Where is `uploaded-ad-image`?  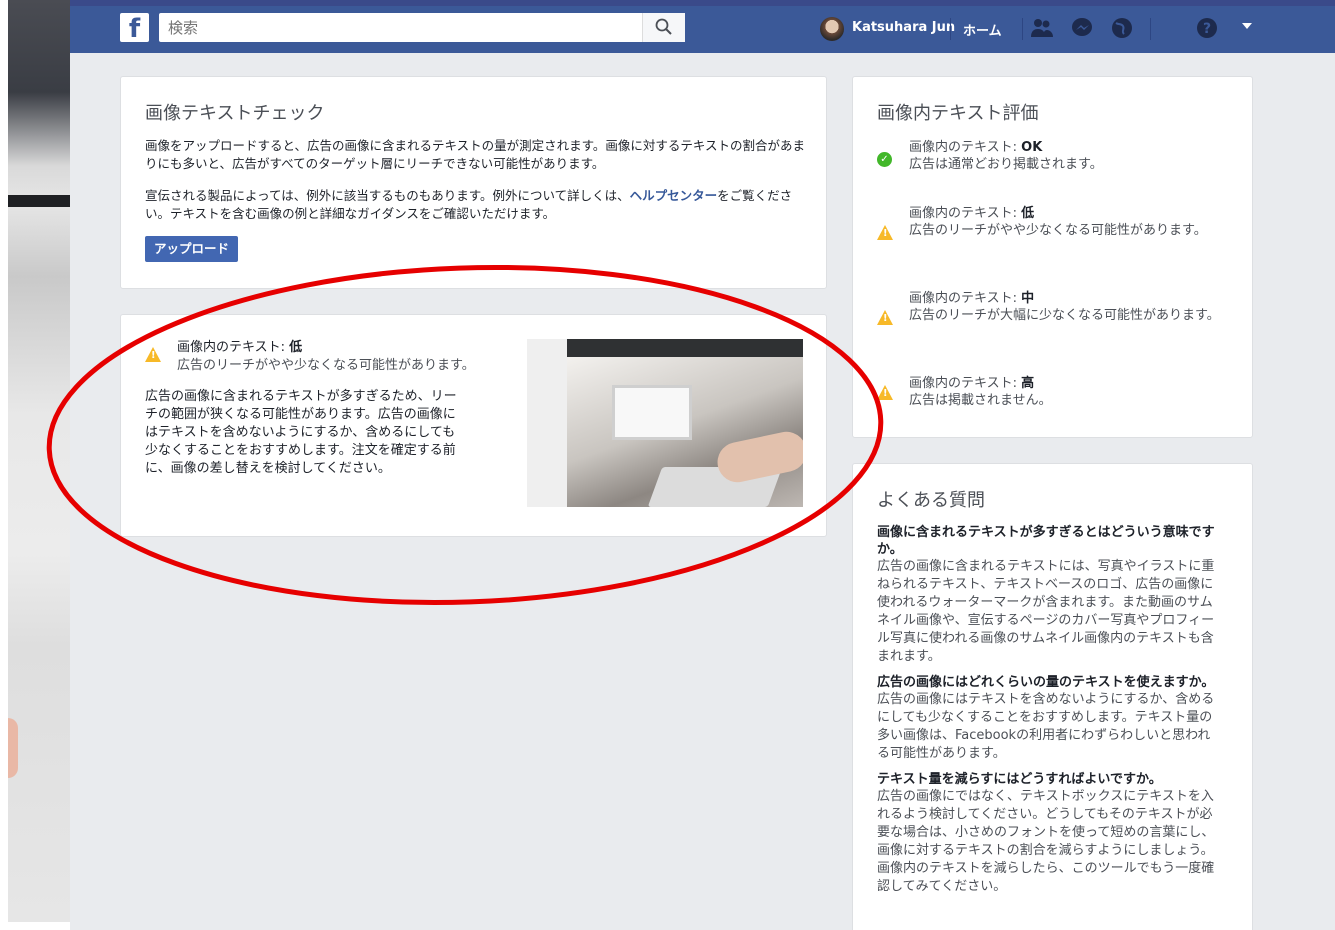 uploaded-ad-image is located at coordinates (665, 423).